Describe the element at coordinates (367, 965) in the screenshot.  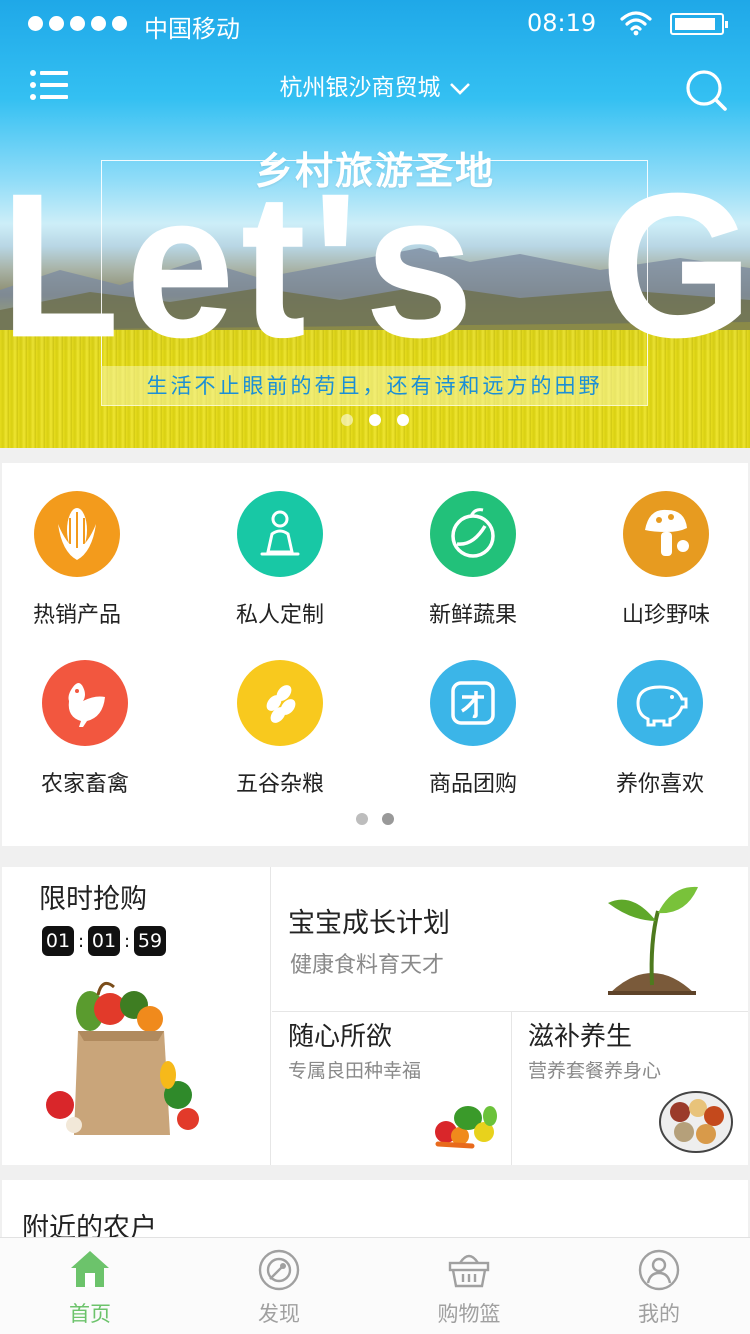
I see `growth-plan-subtitle: 健康食料育天才` at that location.